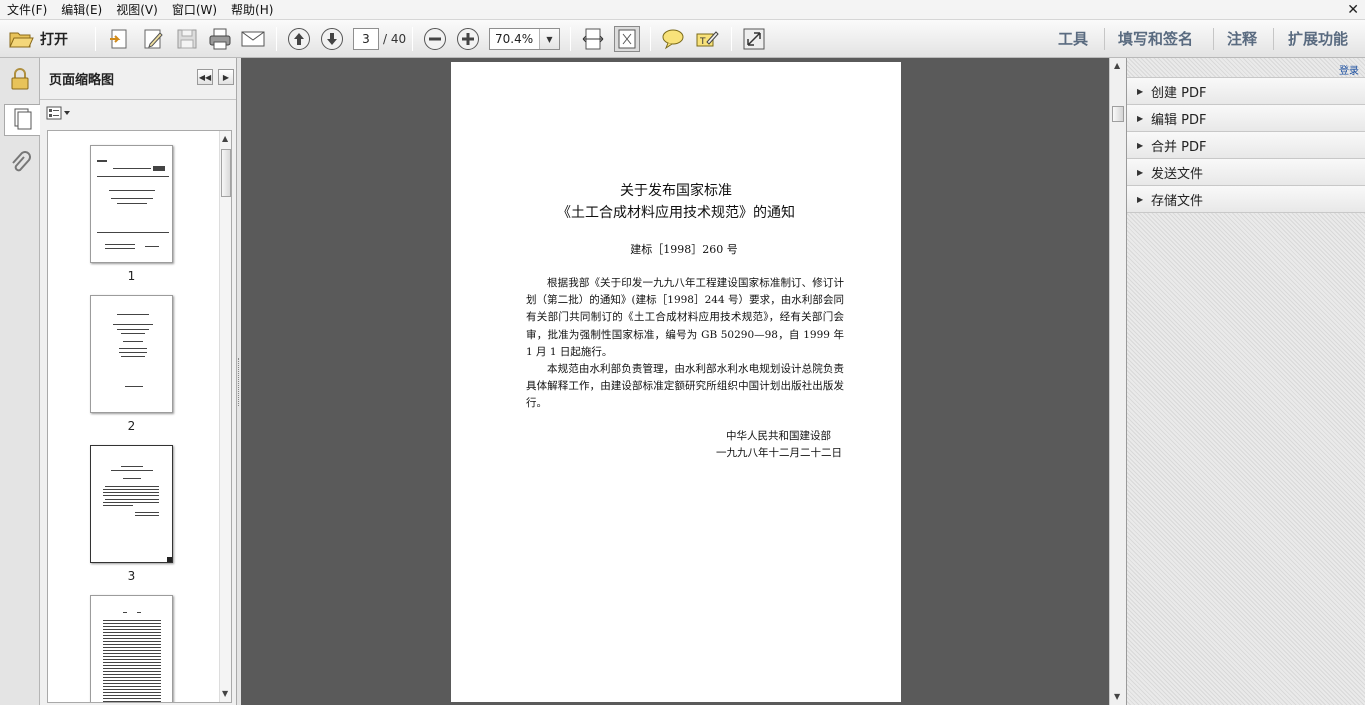  I want to click on zoom-in-icon, so click(468, 39).